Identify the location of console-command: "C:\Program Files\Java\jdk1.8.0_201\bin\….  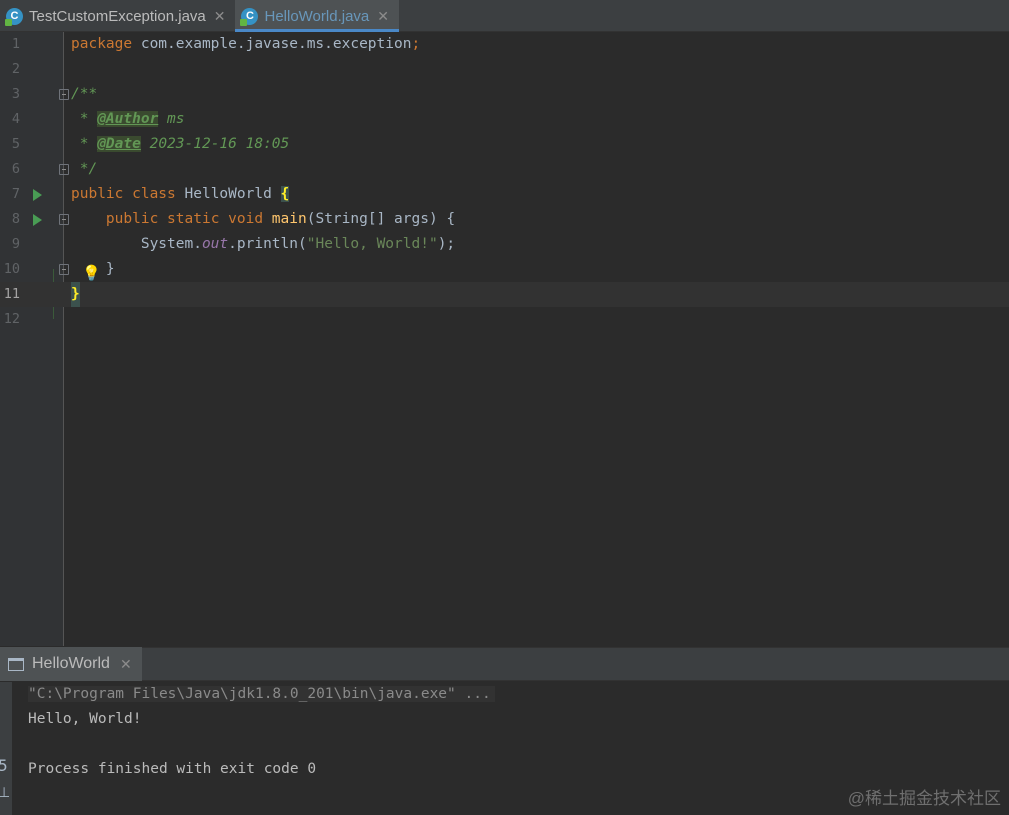
(261, 694).